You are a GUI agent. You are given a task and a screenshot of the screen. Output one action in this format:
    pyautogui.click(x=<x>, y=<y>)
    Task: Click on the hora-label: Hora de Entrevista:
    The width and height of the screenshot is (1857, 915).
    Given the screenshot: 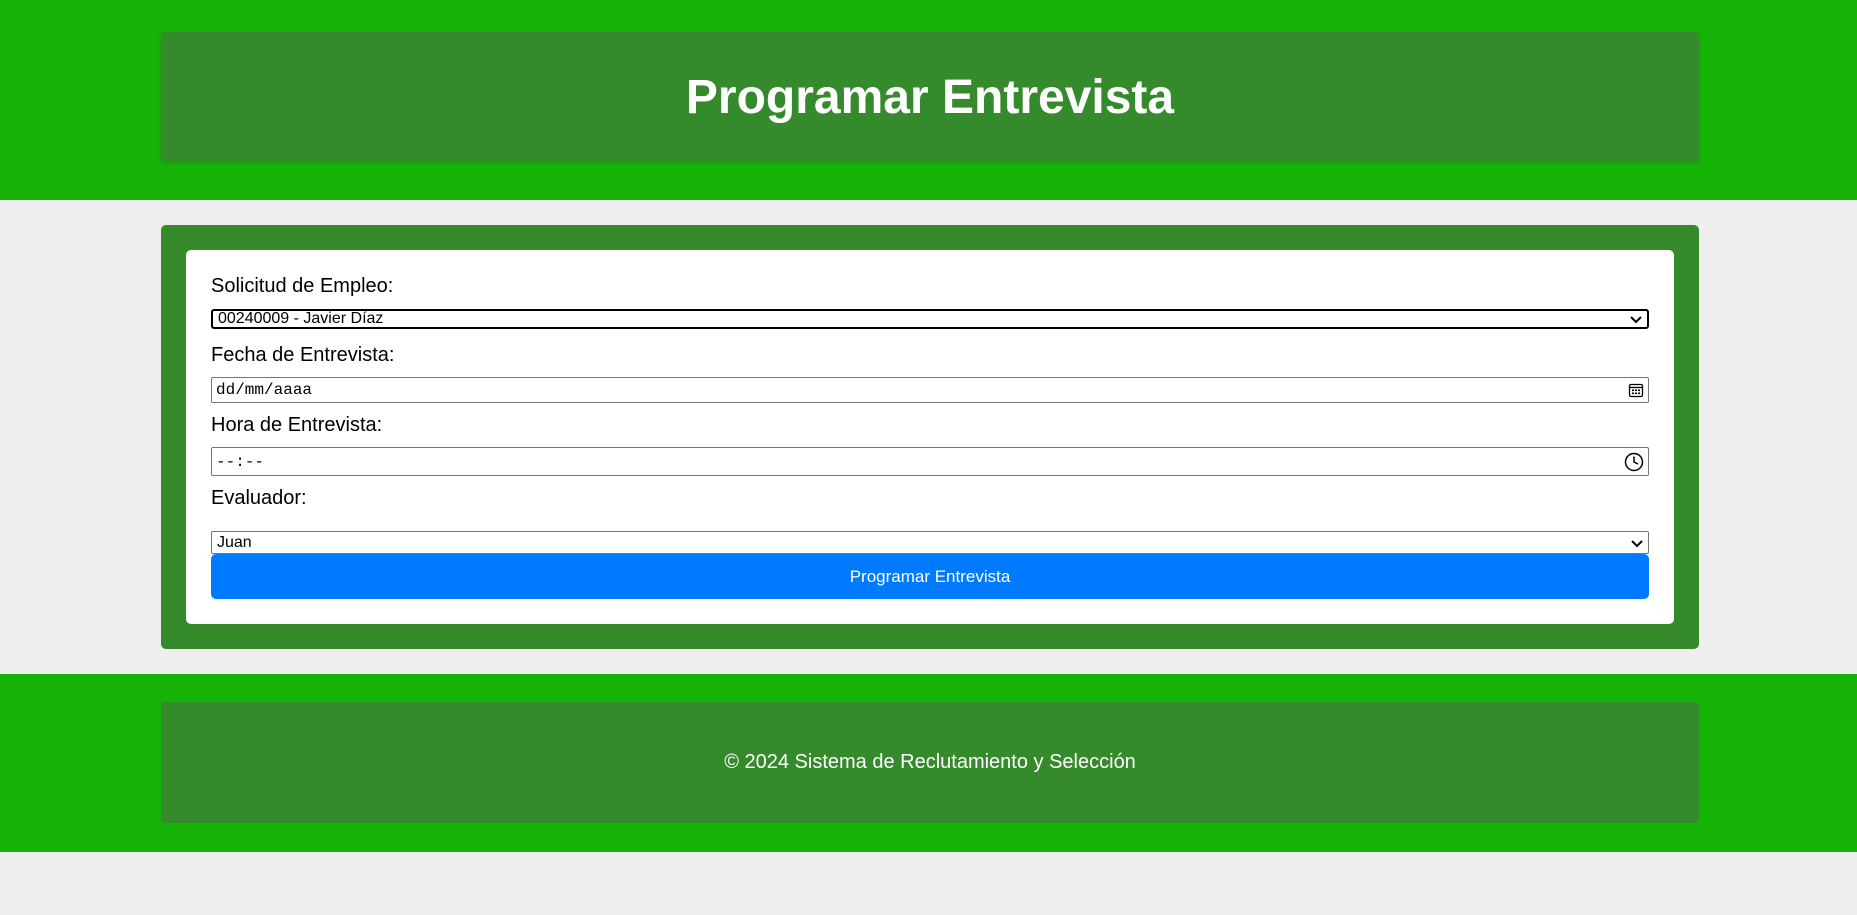 What is the action you would take?
    pyautogui.click(x=297, y=425)
    